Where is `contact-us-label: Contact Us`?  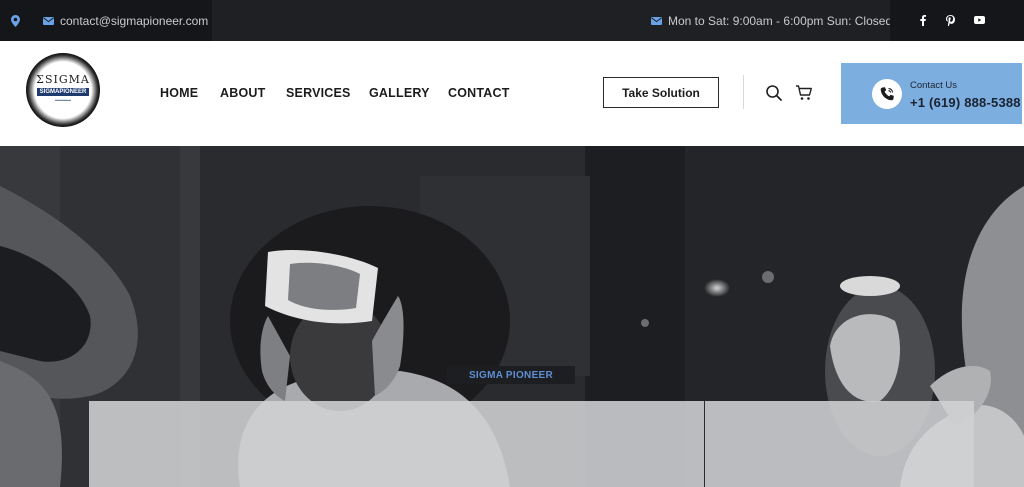 contact-us-label: Contact Us is located at coordinates (933, 85).